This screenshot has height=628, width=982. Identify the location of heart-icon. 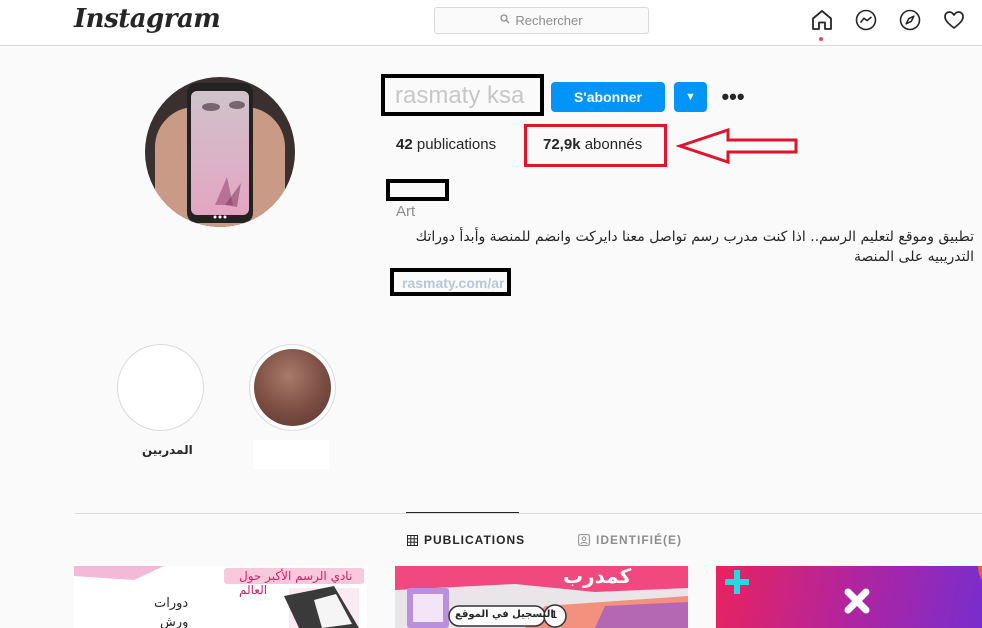
(954, 20).